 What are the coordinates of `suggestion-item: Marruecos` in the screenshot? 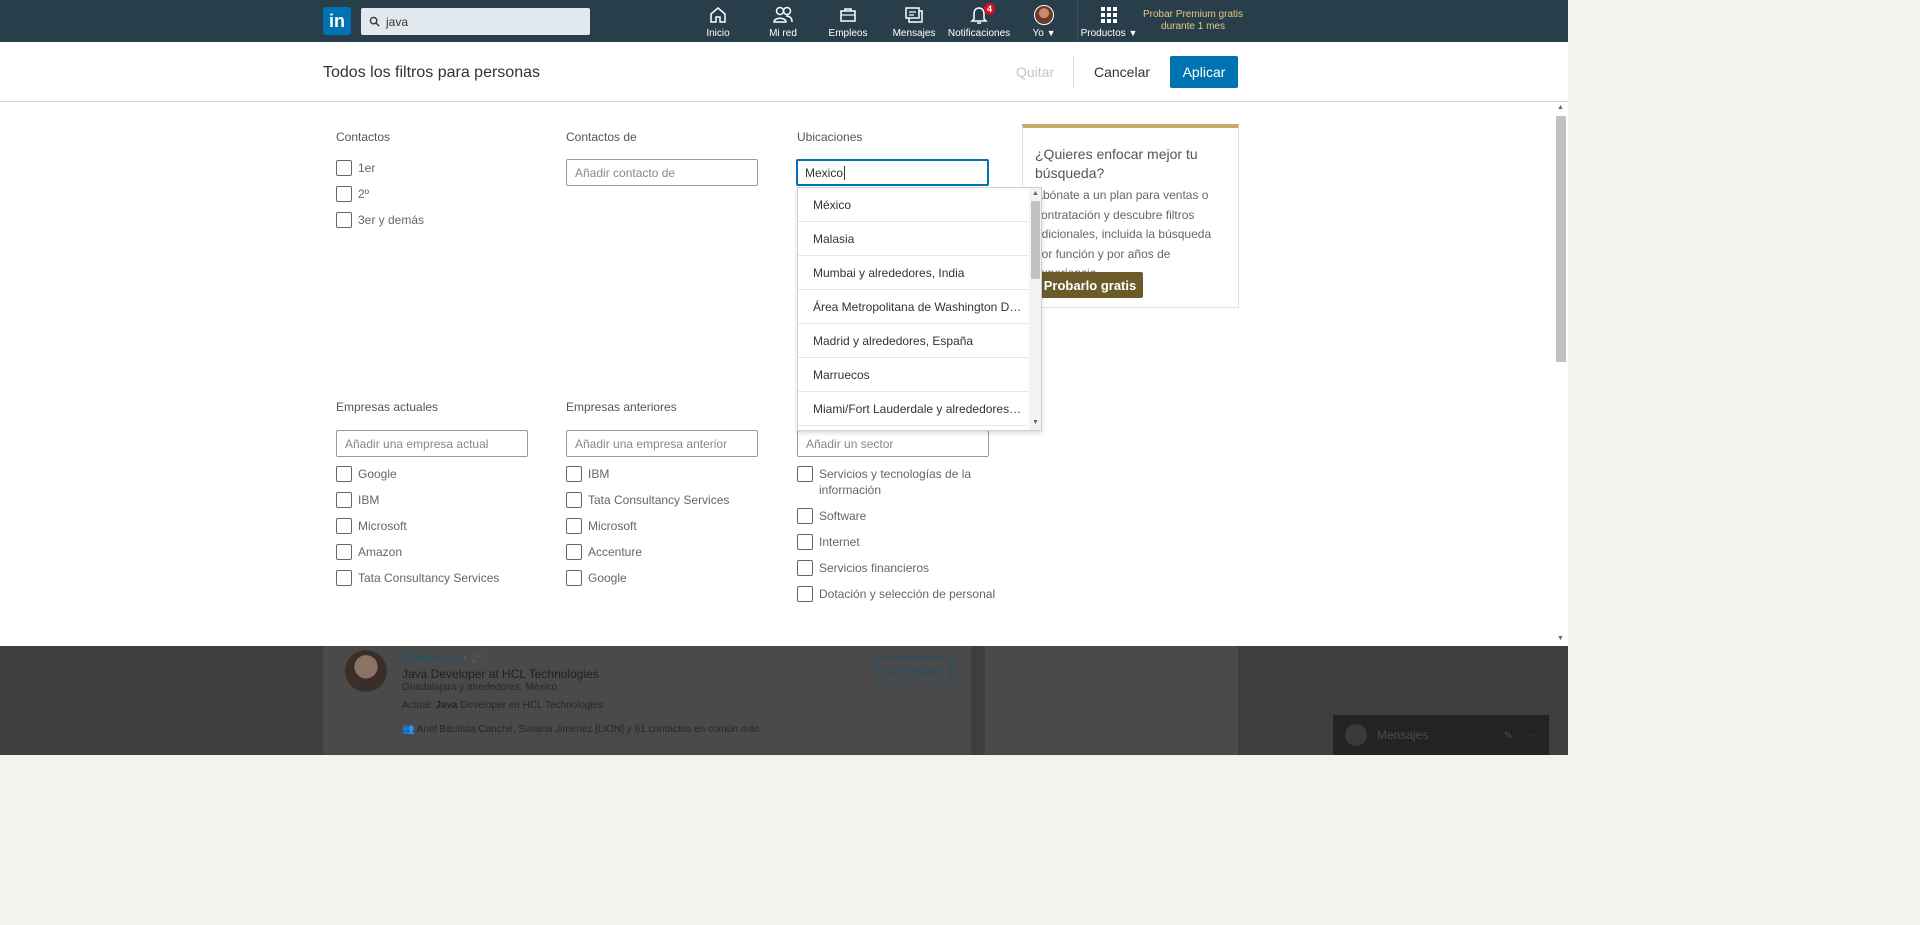 It's located at (913, 375).